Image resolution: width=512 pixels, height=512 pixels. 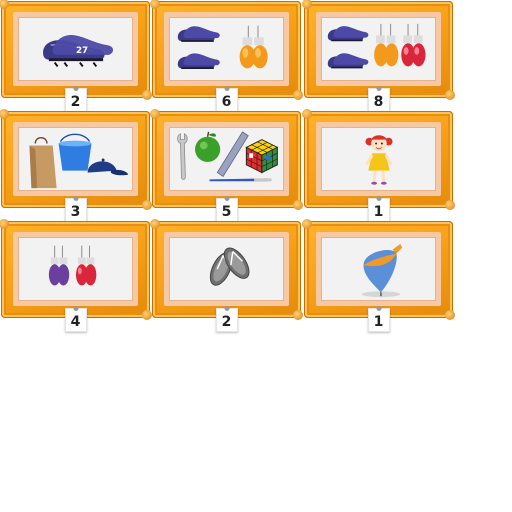 I want to click on picture-card: 5, so click(x=226, y=165).